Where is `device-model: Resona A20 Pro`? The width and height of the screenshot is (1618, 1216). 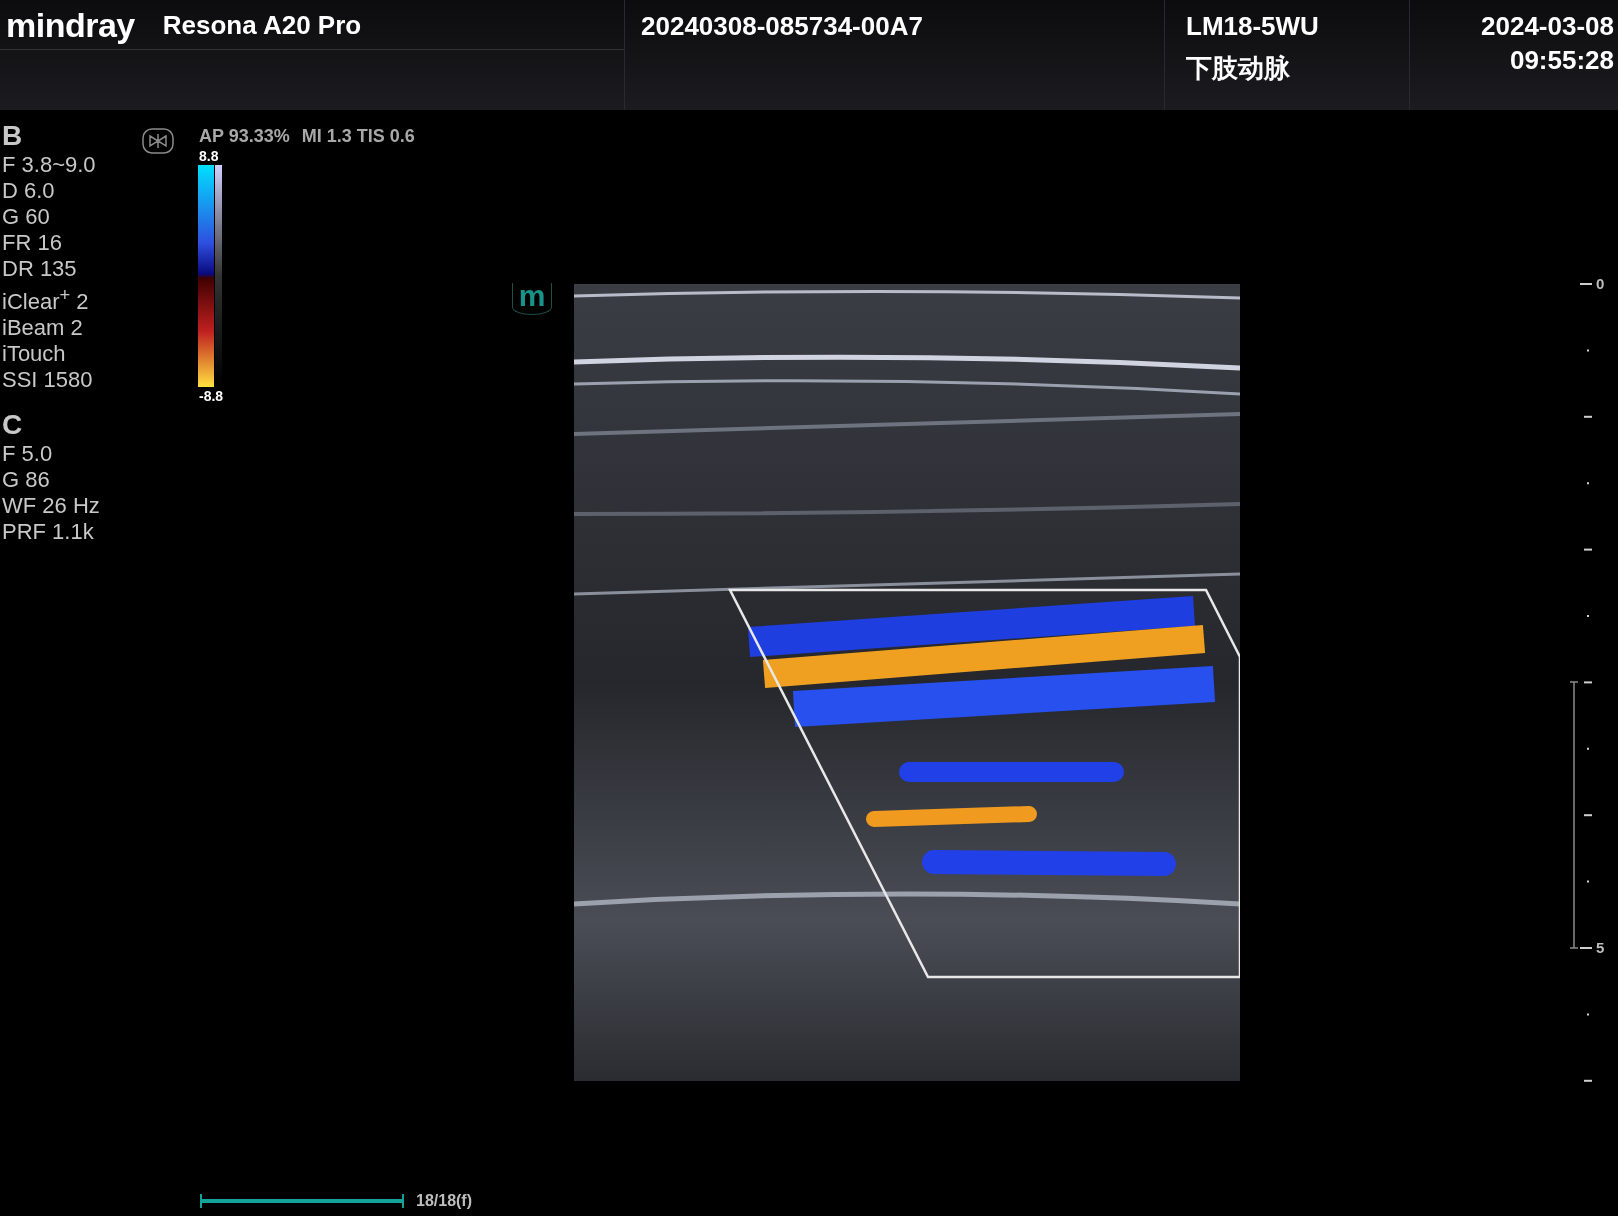
device-model: Resona A20 Pro is located at coordinates (262, 25).